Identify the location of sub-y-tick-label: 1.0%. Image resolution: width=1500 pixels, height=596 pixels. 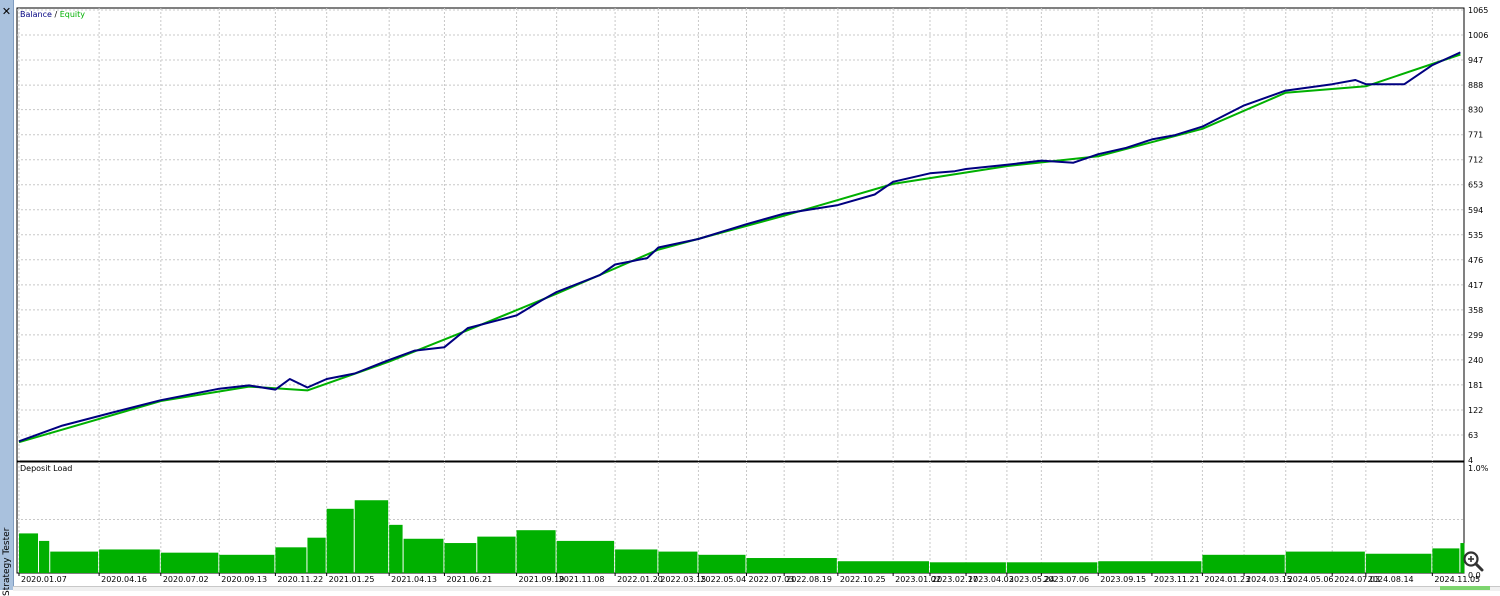
(1478, 468).